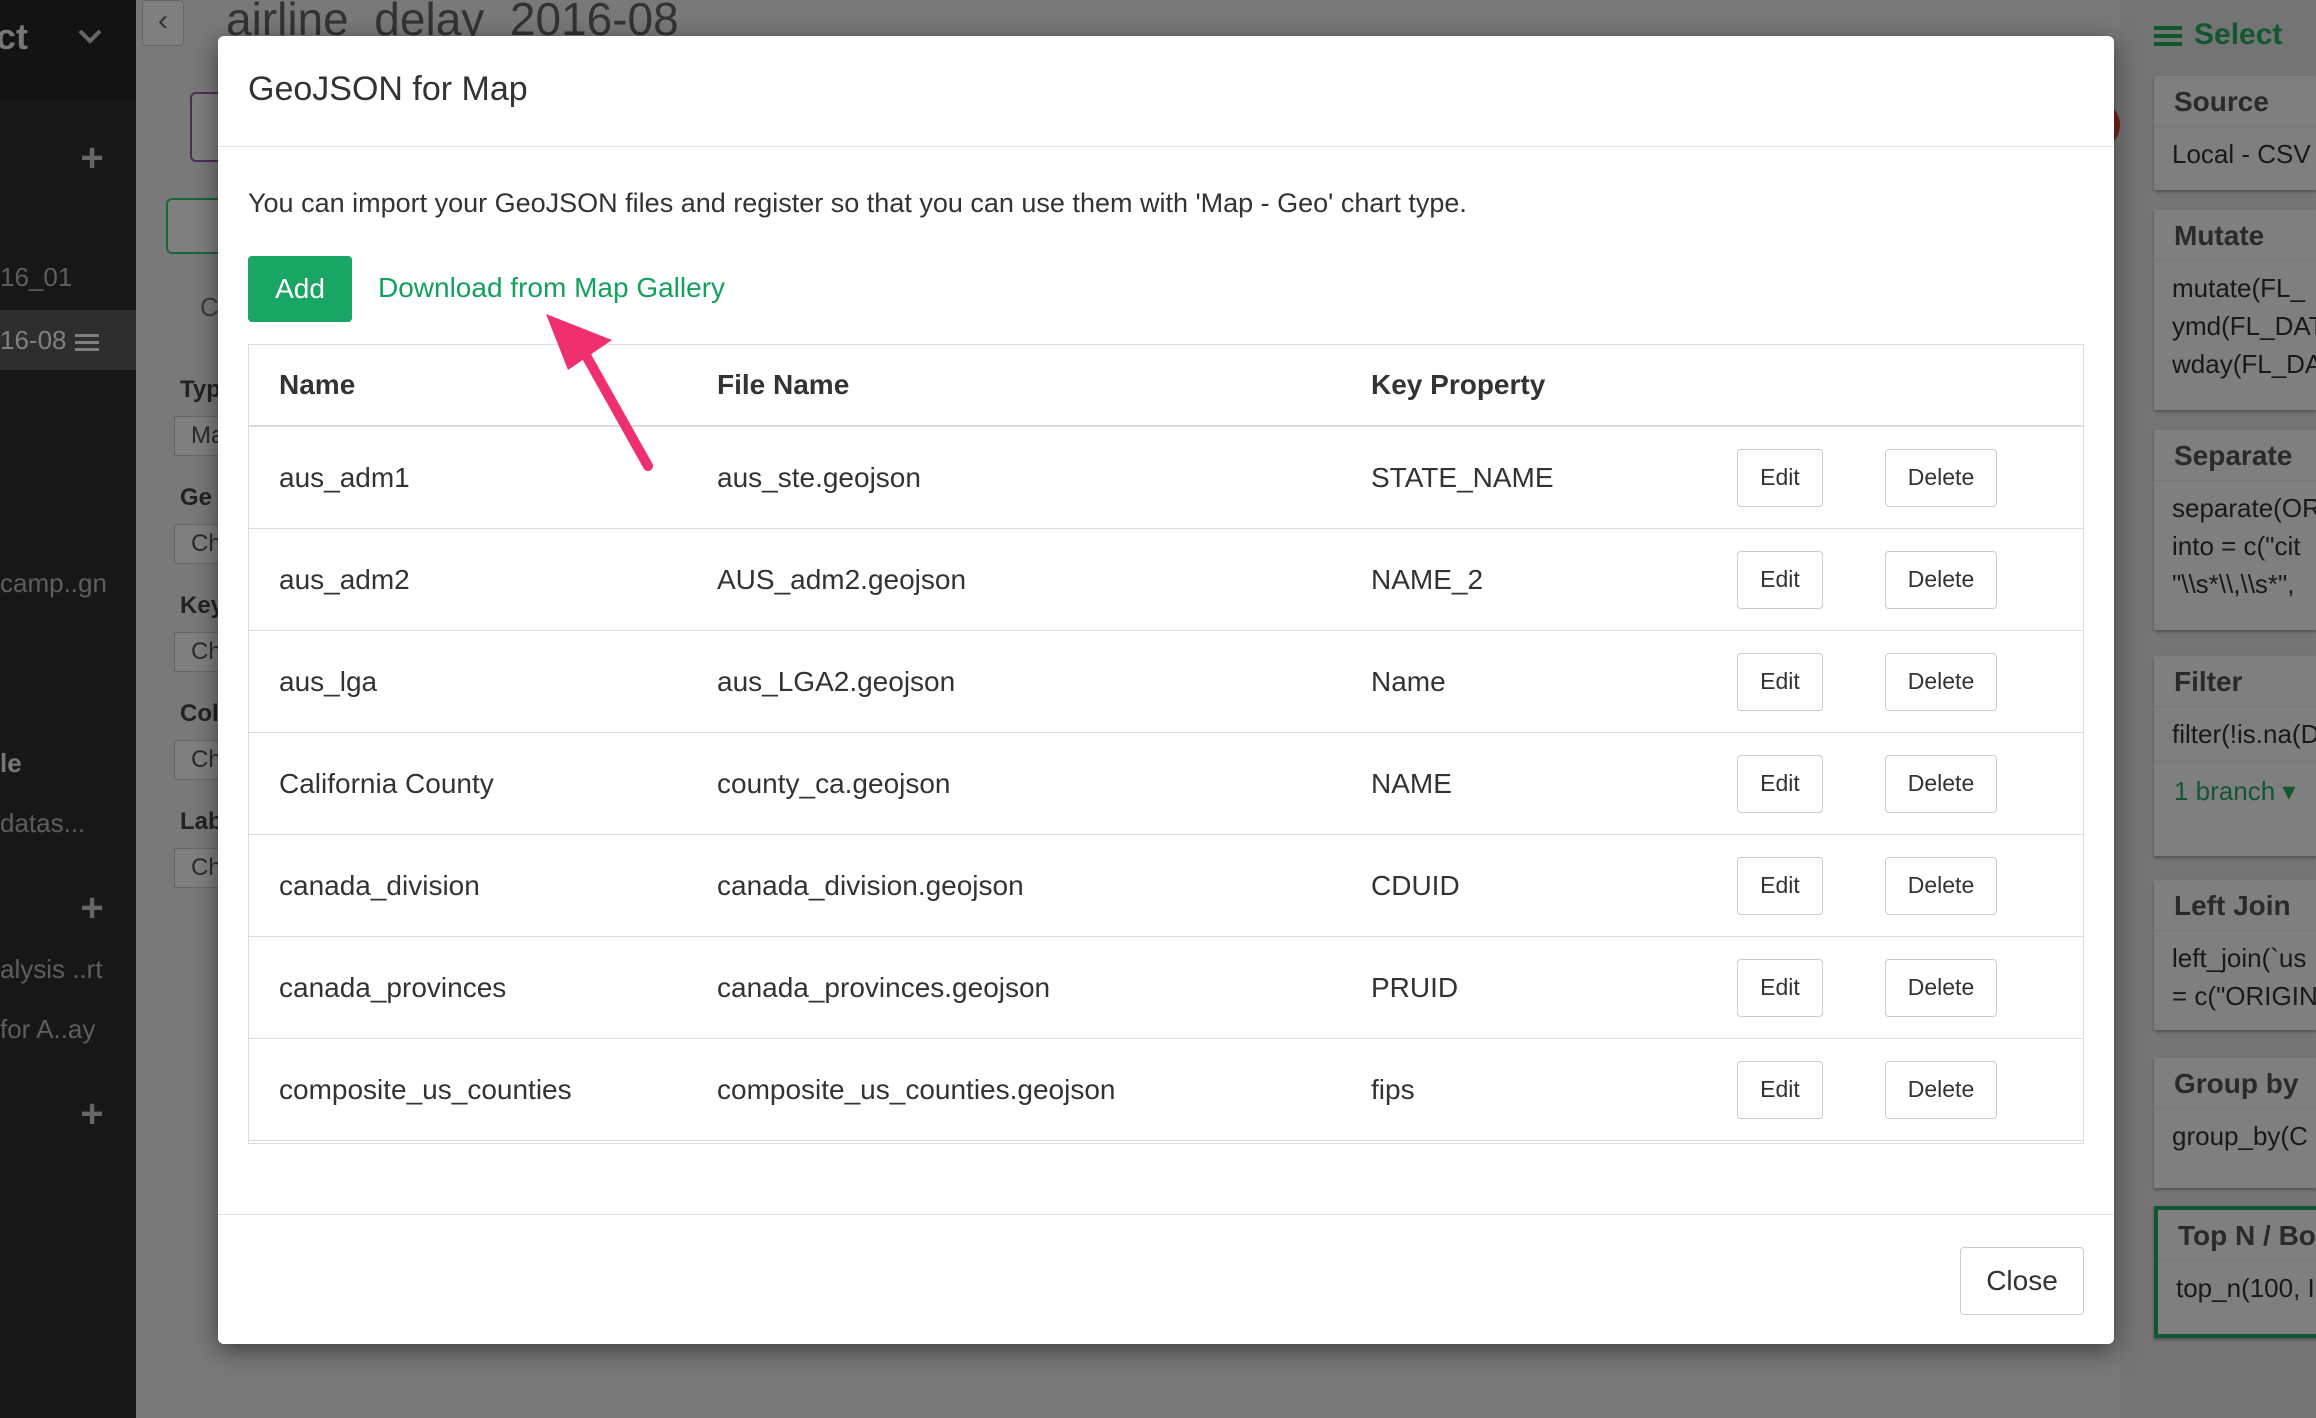 Image resolution: width=2316 pixels, height=1418 pixels. Describe the element at coordinates (483, 987) in the screenshot. I see `geojson-name: canada_provinces` at that location.